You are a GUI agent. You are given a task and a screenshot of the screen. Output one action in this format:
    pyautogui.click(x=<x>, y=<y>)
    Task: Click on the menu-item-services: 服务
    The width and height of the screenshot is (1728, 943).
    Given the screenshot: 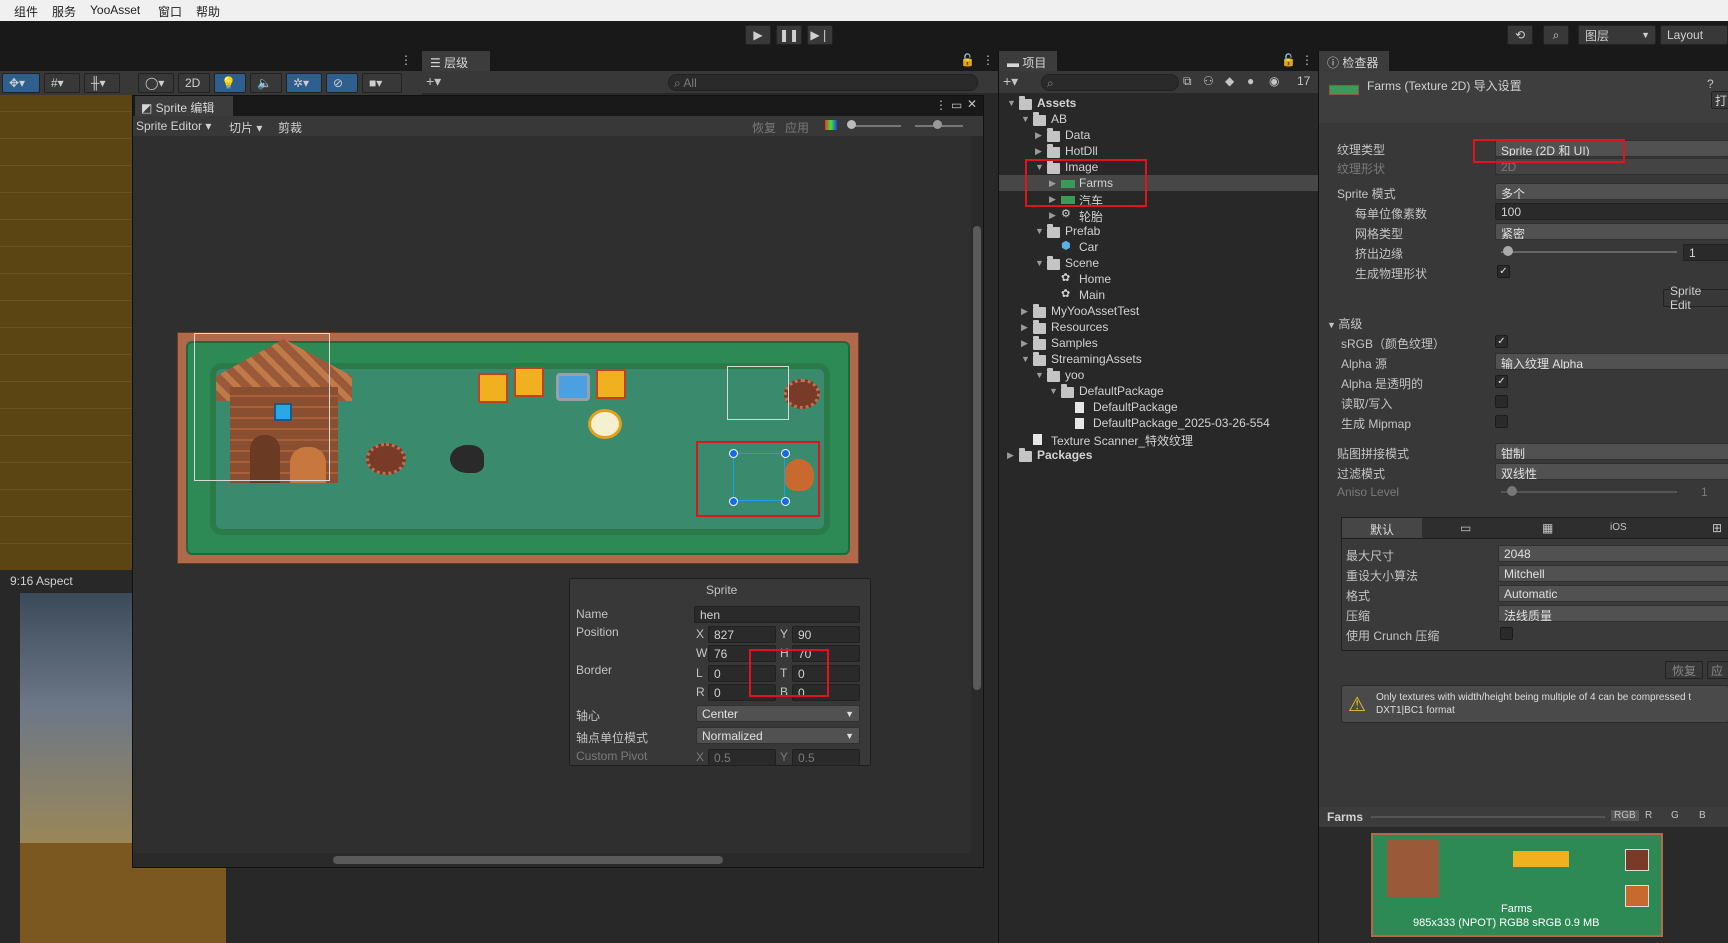 What is the action you would take?
    pyautogui.click(x=64, y=11)
    